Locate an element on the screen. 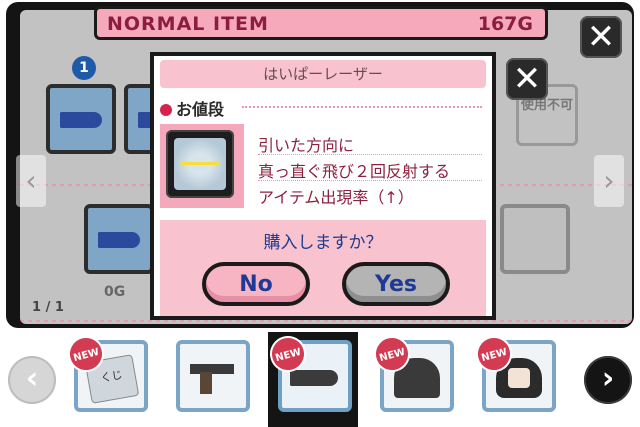  price-divider is located at coordinates (362, 107).